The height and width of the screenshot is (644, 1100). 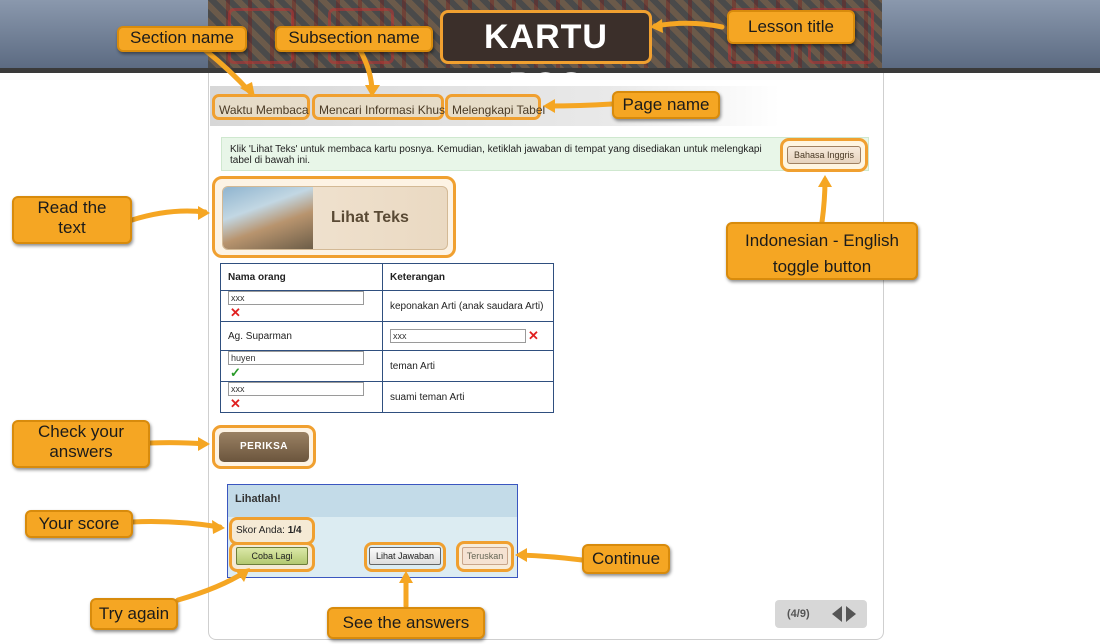 What do you see at coordinates (79, 524) in the screenshot?
I see `callout-your-score: Your score` at bounding box center [79, 524].